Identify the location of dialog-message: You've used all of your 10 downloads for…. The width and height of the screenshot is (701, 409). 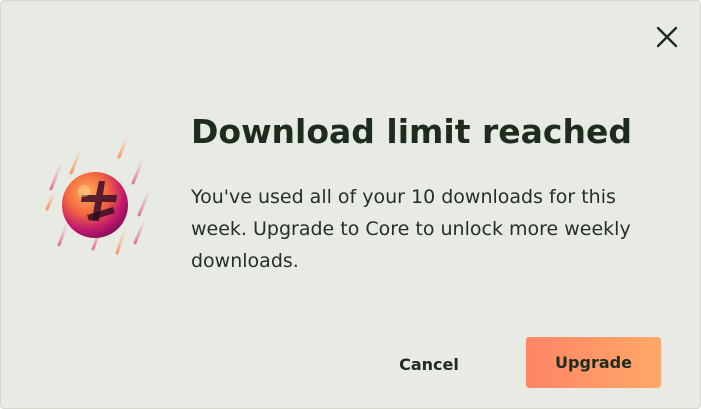
(411, 229).